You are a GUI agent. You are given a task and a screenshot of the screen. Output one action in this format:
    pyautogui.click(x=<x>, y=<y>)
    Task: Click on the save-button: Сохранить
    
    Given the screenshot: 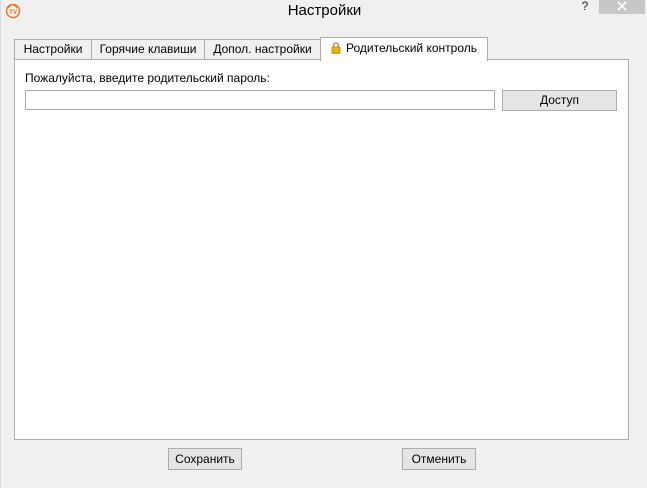 What is the action you would take?
    pyautogui.click(x=205, y=459)
    